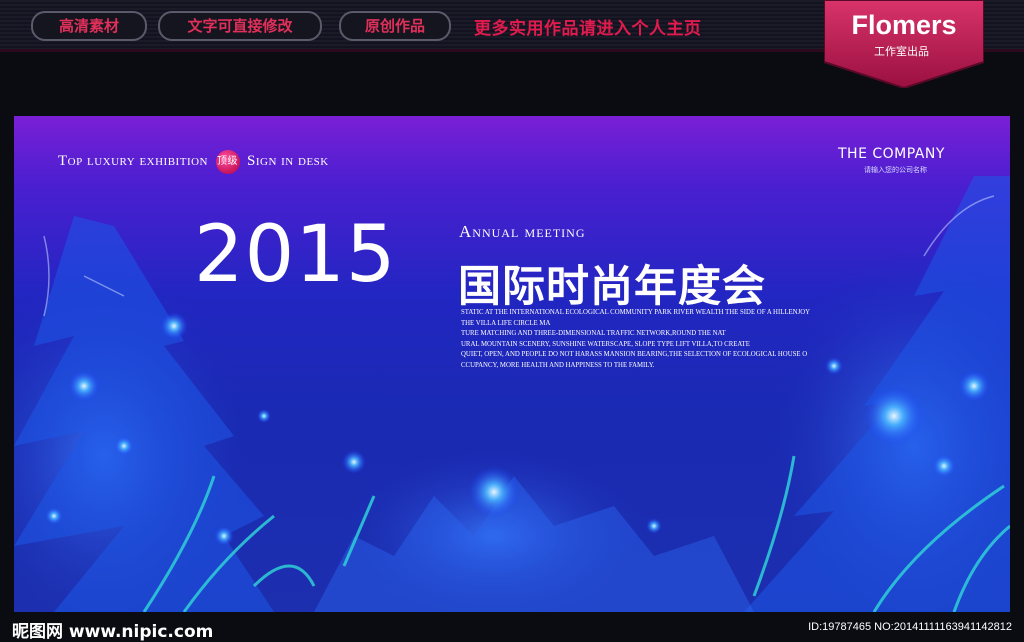 The height and width of the screenshot is (642, 1024). What do you see at coordinates (112, 629) in the screenshot?
I see `nipic-watermark: 昵图网 www.nipic.com` at bounding box center [112, 629].